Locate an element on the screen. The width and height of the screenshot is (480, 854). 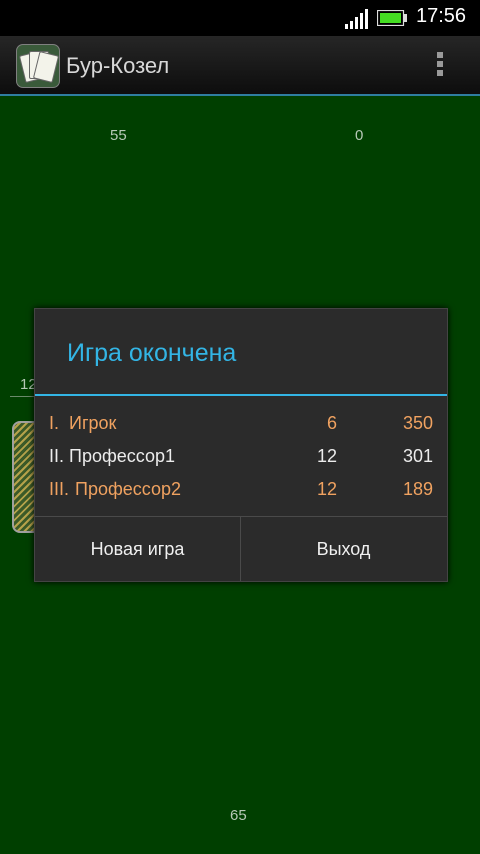
new-game-button: Новая игра is located at coordinates (137, 549).